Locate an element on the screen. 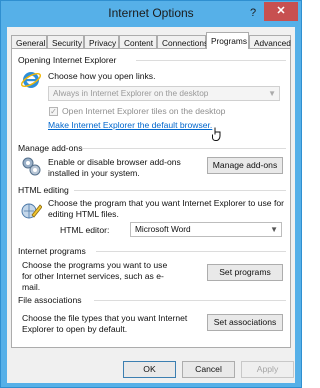  internet-explorer-icon is located at coordinates (31, 80).